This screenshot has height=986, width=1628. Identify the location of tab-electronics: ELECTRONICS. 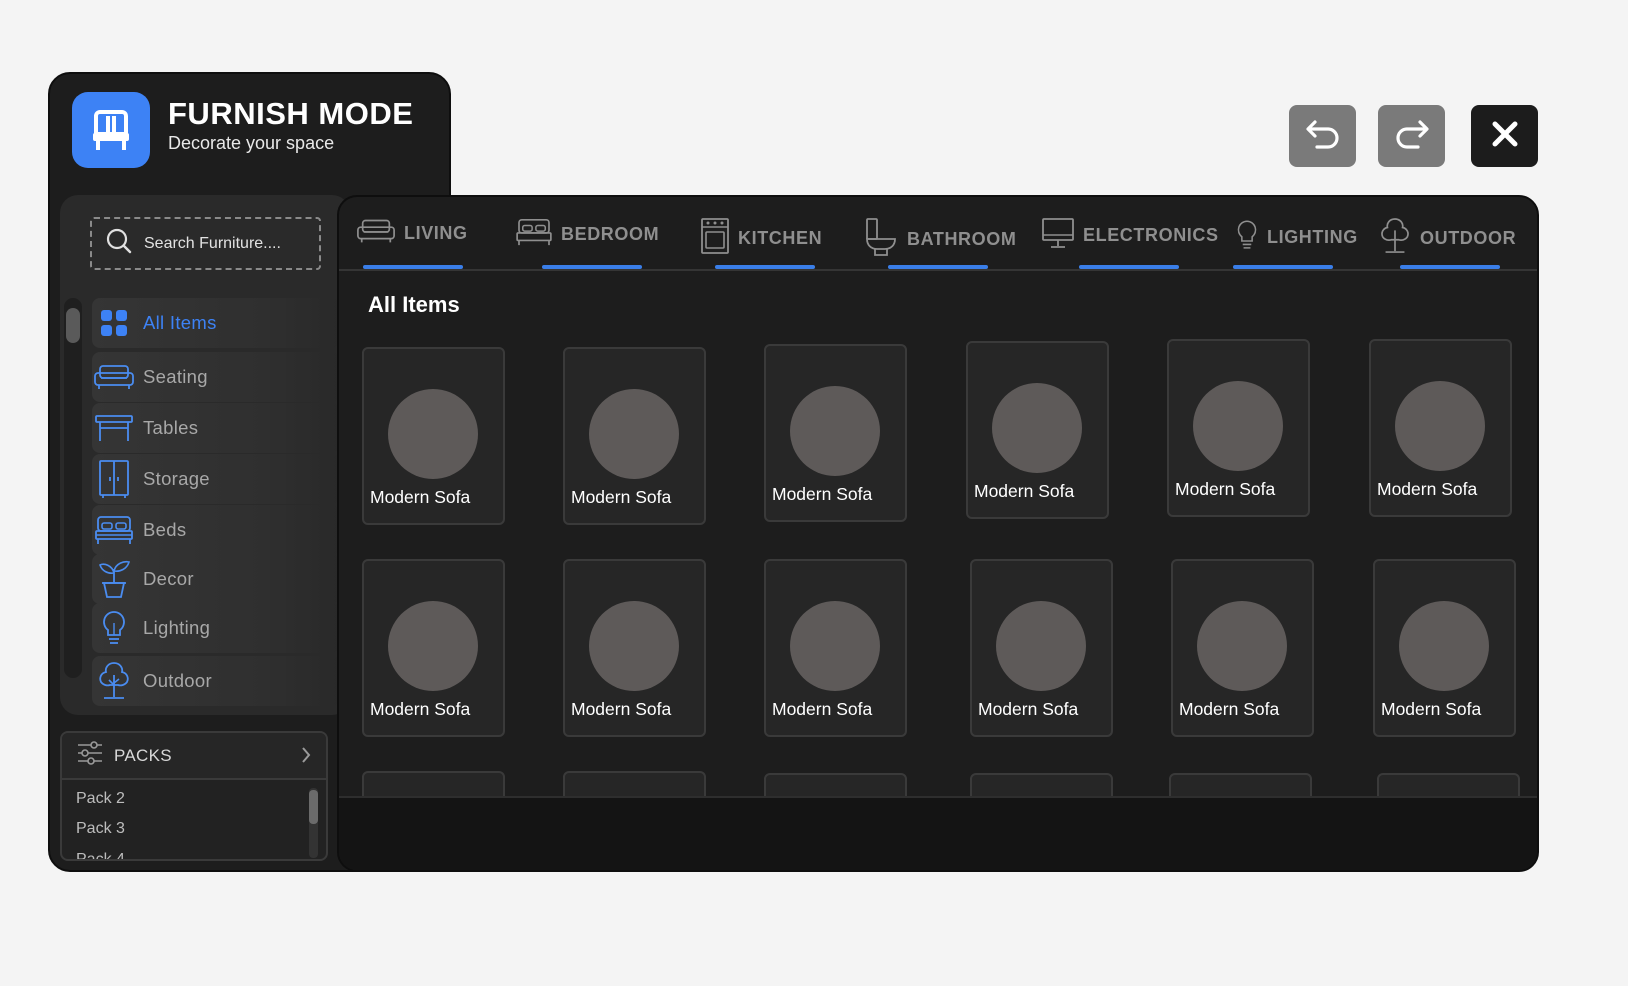
(1130, 235).